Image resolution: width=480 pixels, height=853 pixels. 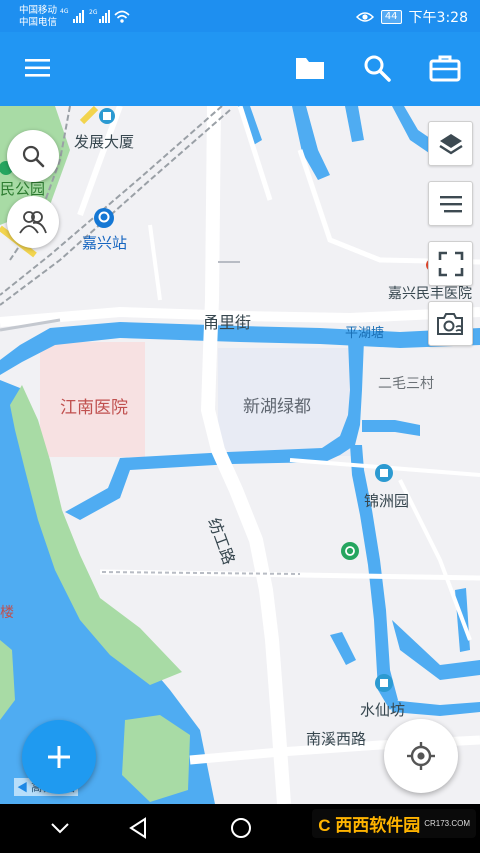 I want to click on poi-marker-fazhan, so click(x=107, y=116).